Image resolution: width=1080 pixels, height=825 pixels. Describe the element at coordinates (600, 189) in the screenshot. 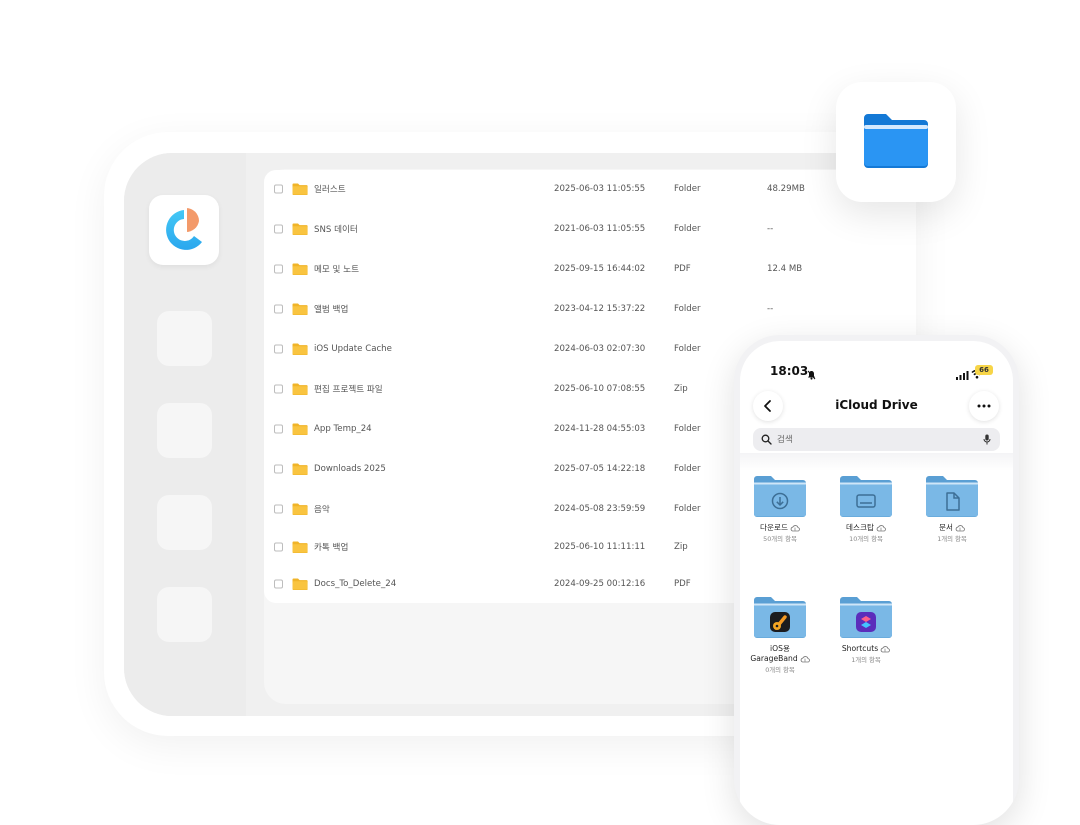

I see `file-date: 2025-06-03 11:05:55` at that location.